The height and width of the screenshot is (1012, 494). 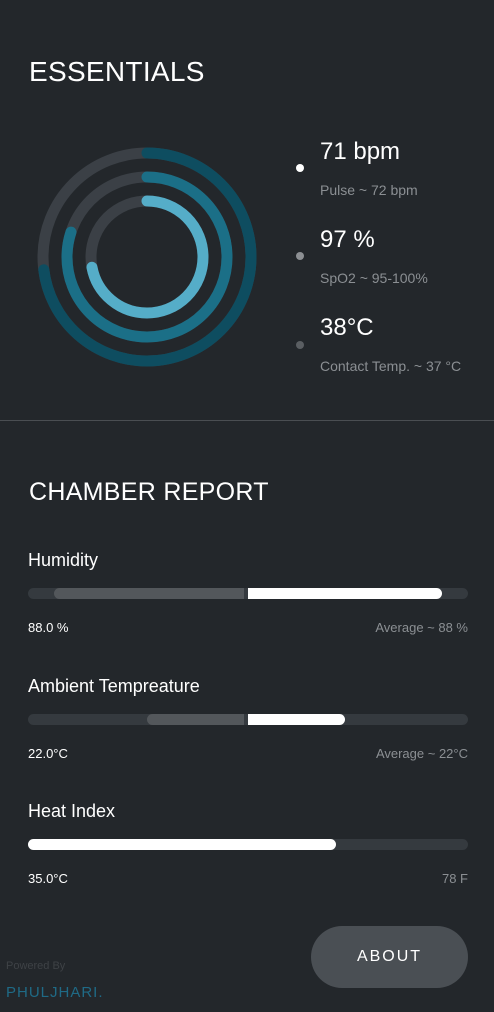 What do you see at coordinates (421, 753) in the screenshot?
I see `metric-average: Average ~ 22°C` at bounding box center [421, 753].